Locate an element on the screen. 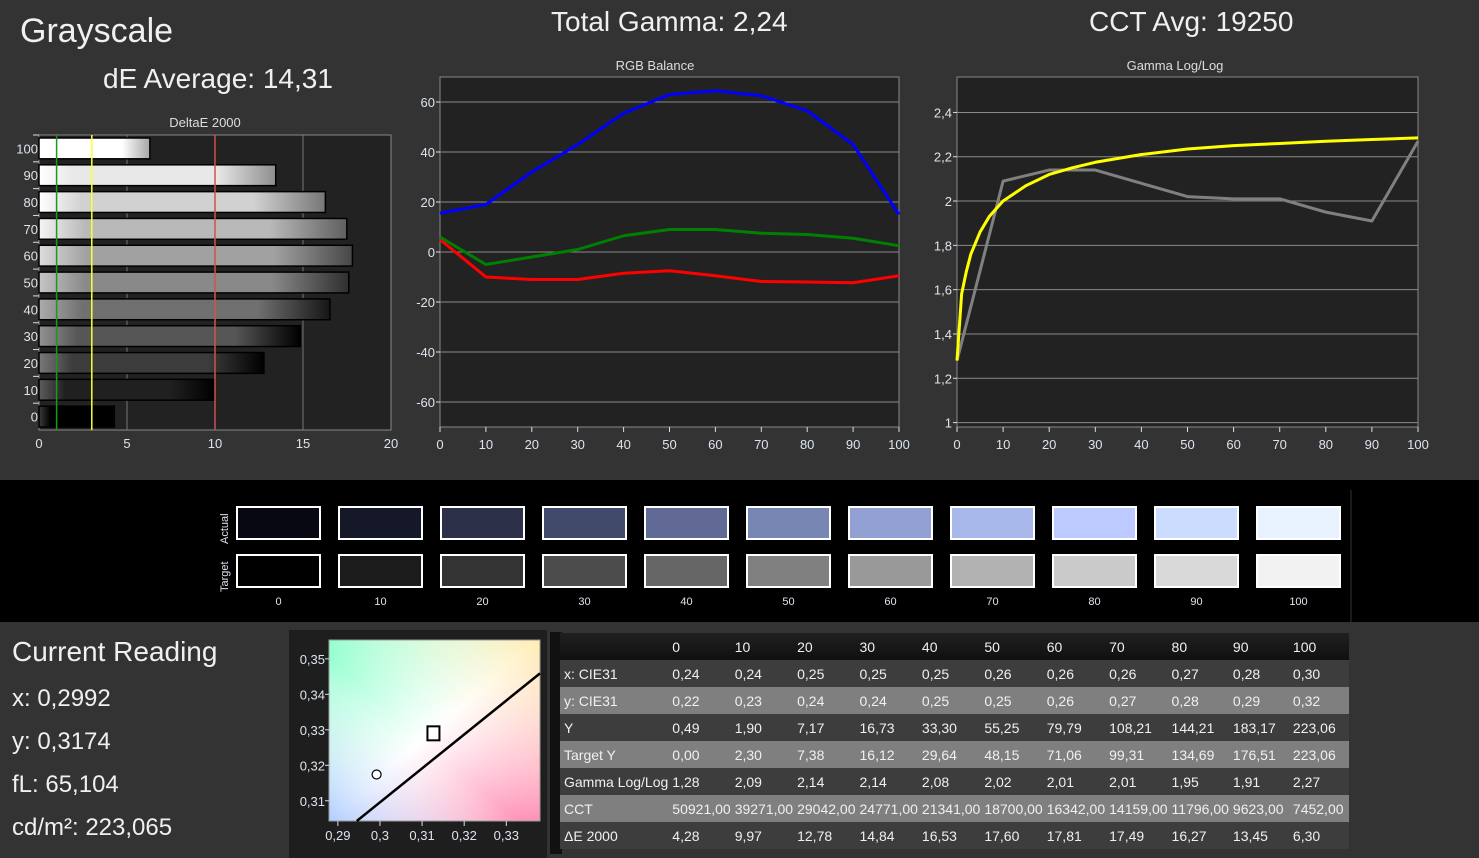 Image resolution: width=1479 pixels, height=858 pixels. rgb-balance-x-tick: 10 is located at coordinates (486, 444).